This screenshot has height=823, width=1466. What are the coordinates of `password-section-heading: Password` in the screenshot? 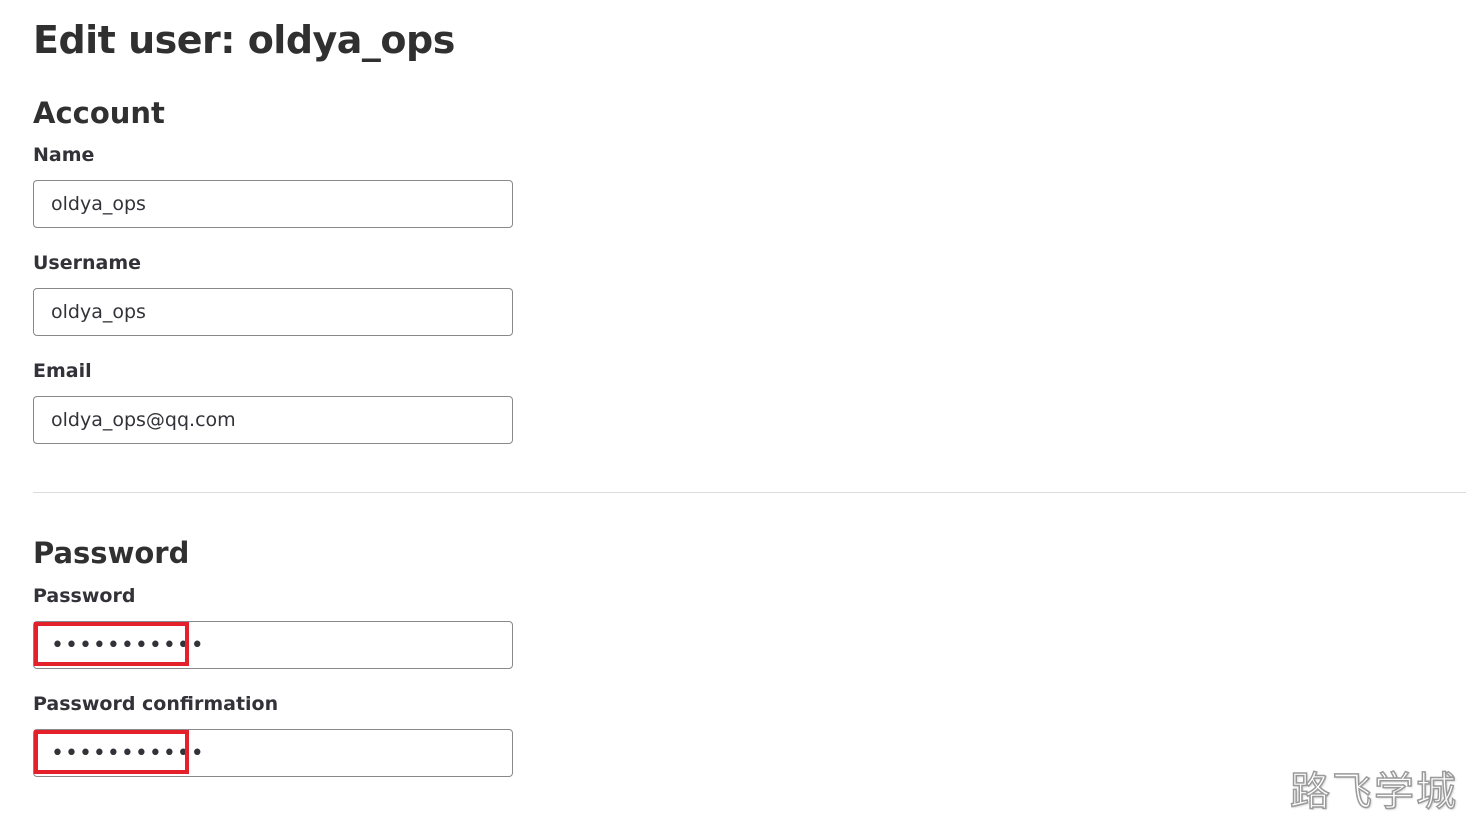 It's located at (111, 553).